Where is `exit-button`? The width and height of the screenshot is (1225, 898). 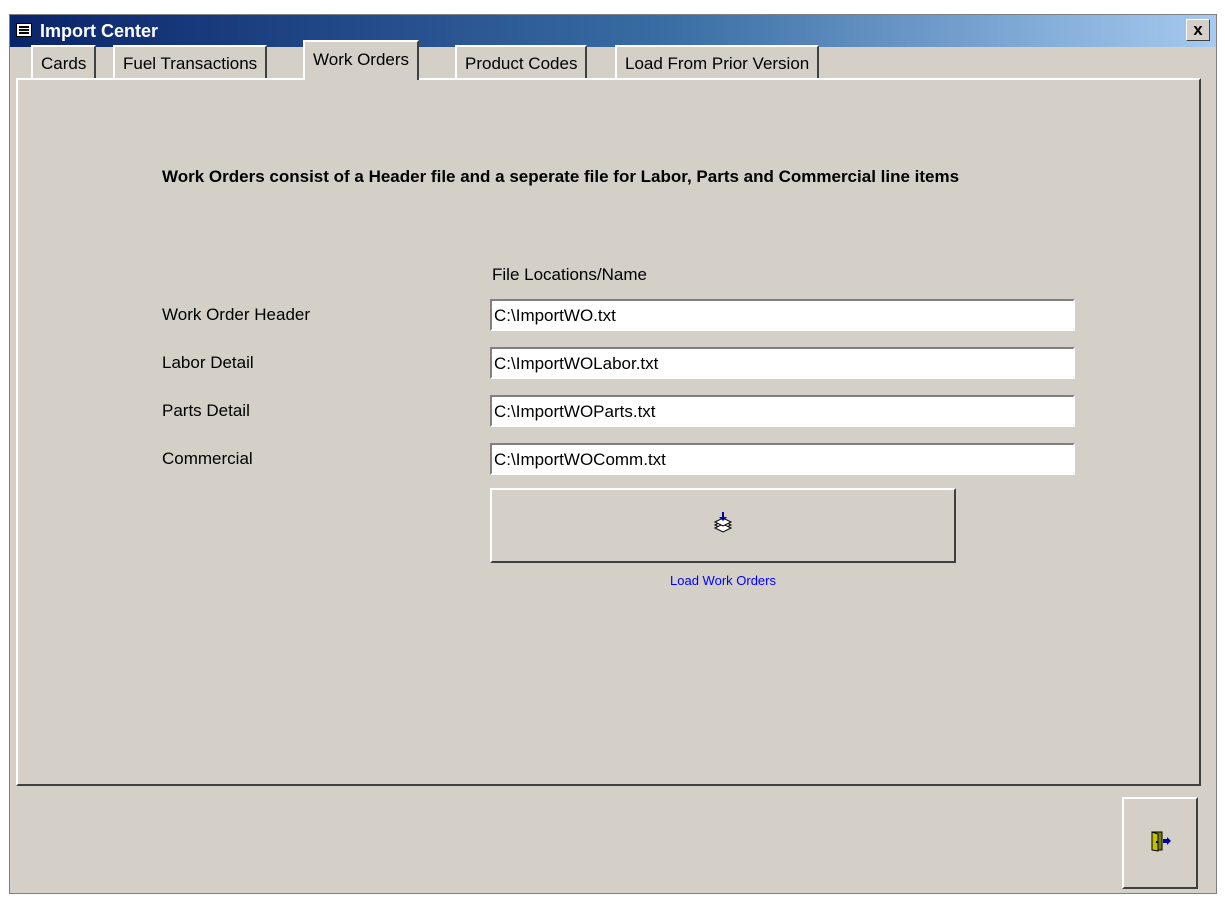
exit-button is located at coordinates (1160, 843).